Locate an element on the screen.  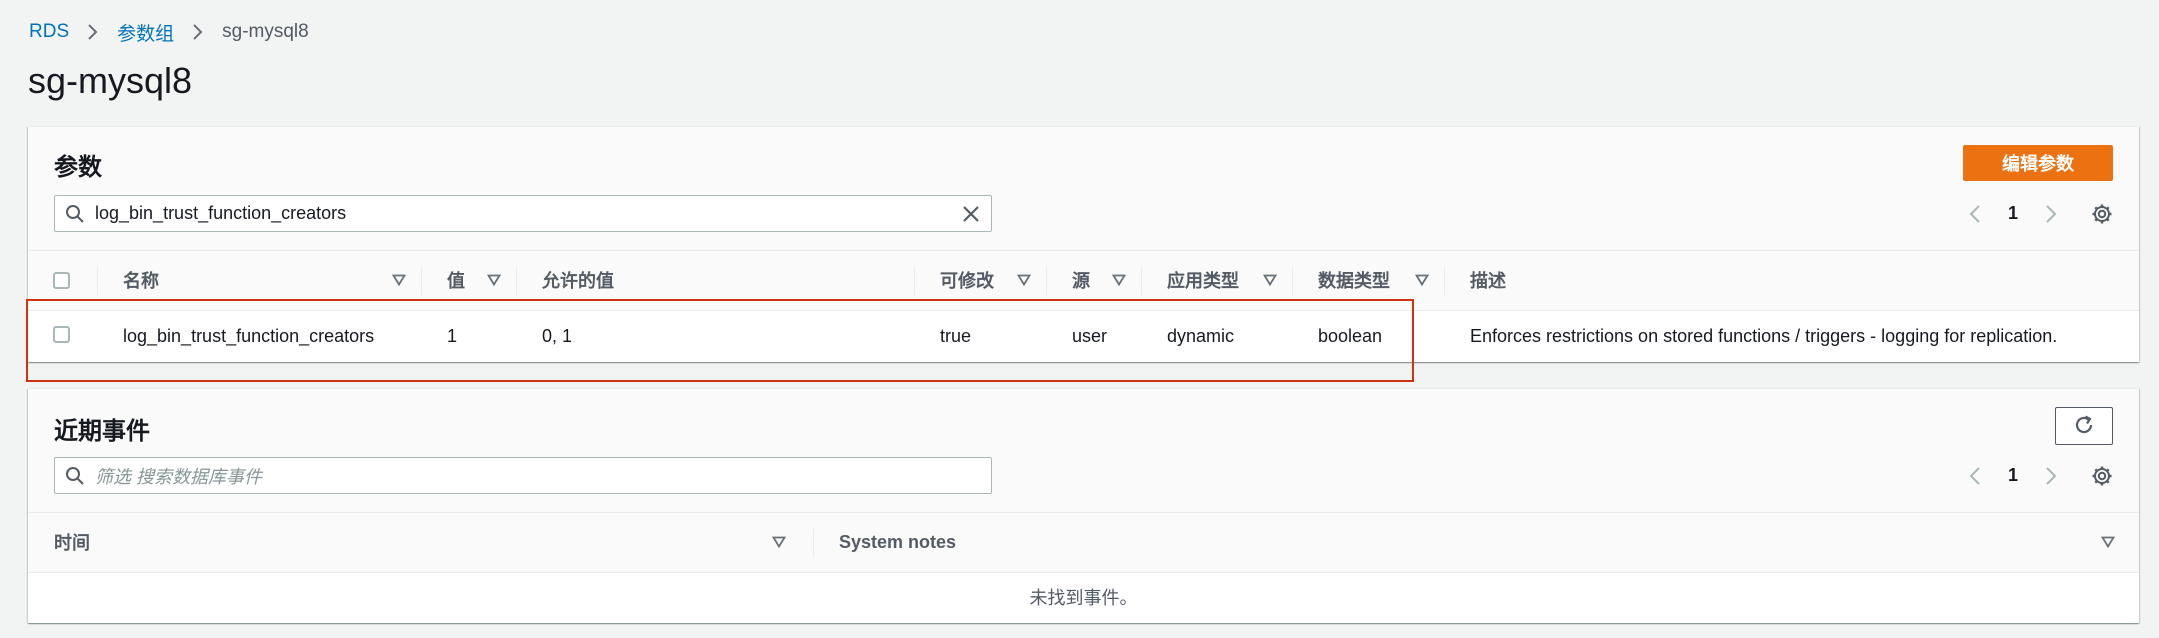
column-header-description: 描述 is located at coordinates (1792, 281).